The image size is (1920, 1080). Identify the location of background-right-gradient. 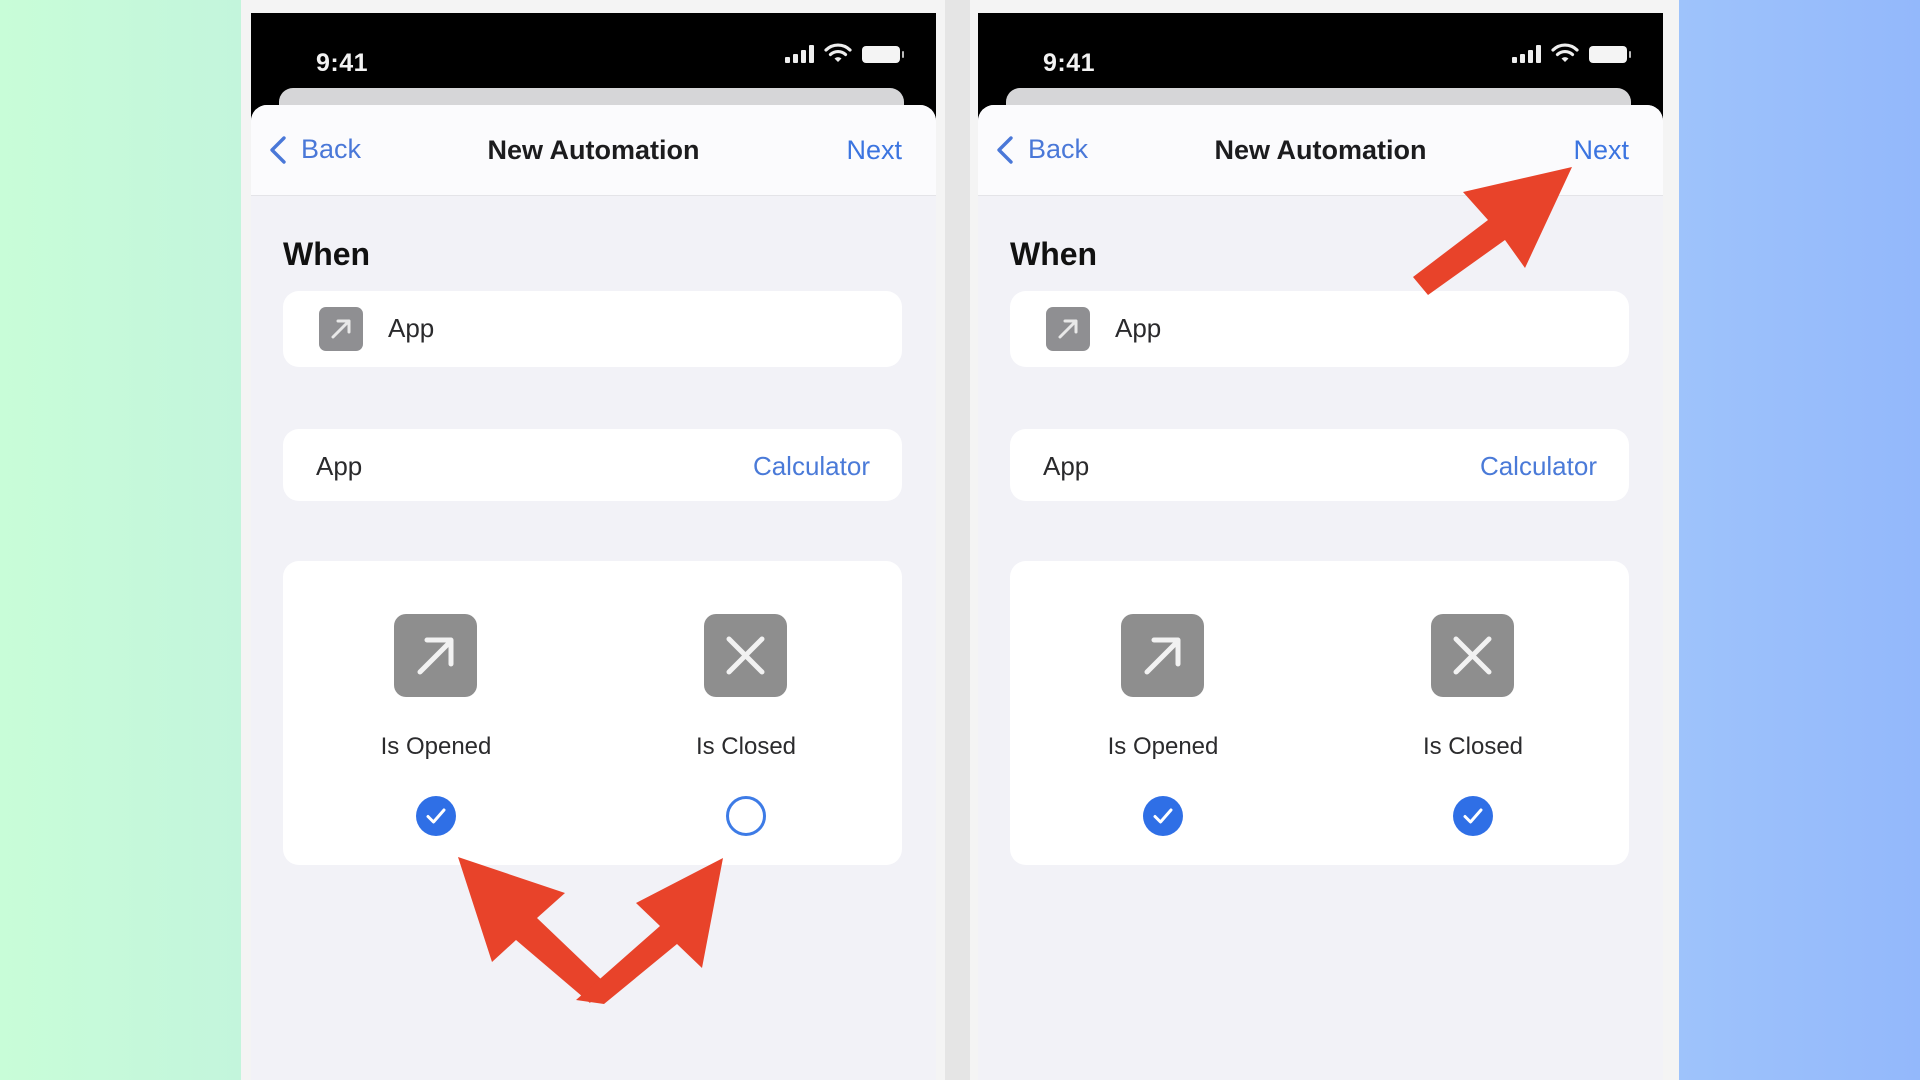
(1799, 540).